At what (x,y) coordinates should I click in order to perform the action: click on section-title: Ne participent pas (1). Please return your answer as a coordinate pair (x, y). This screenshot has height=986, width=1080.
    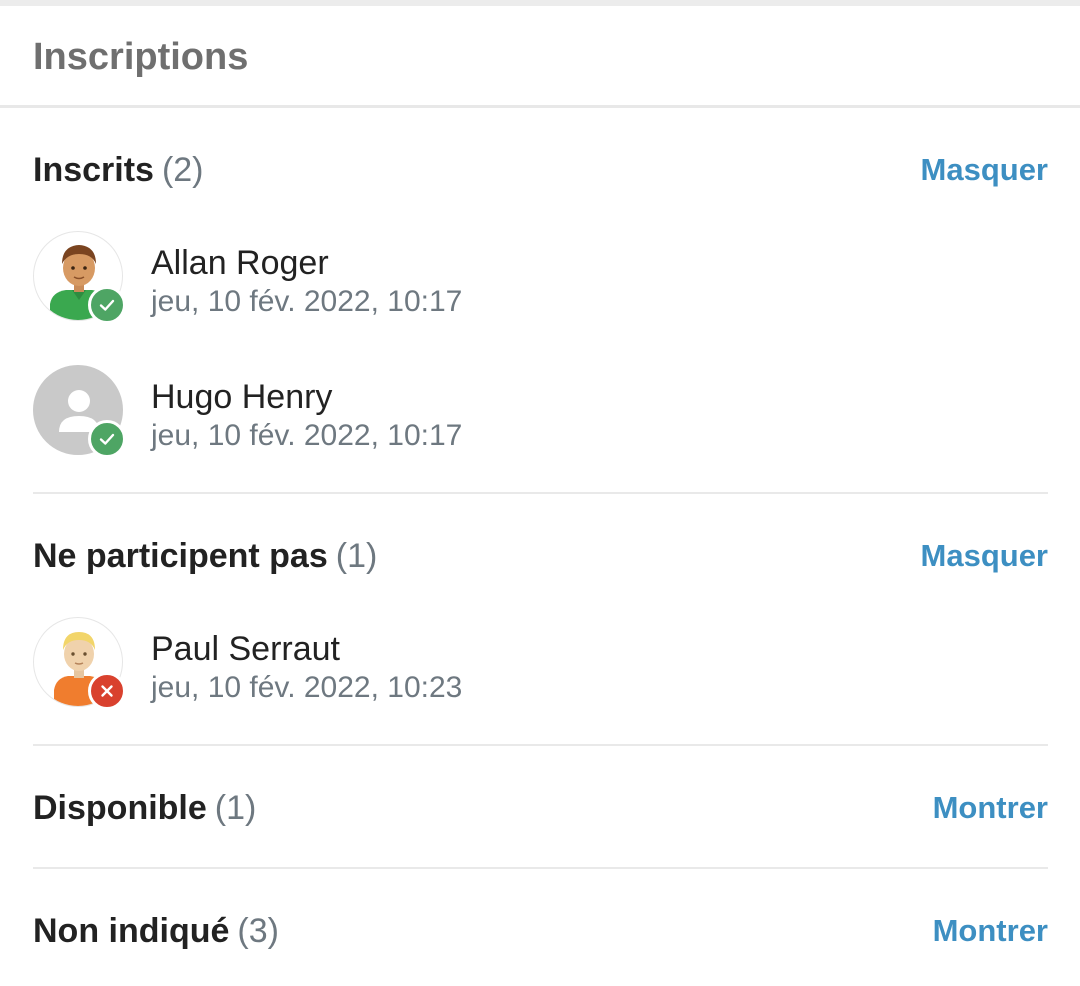
    Looking at the image, I should click on (205, 556).